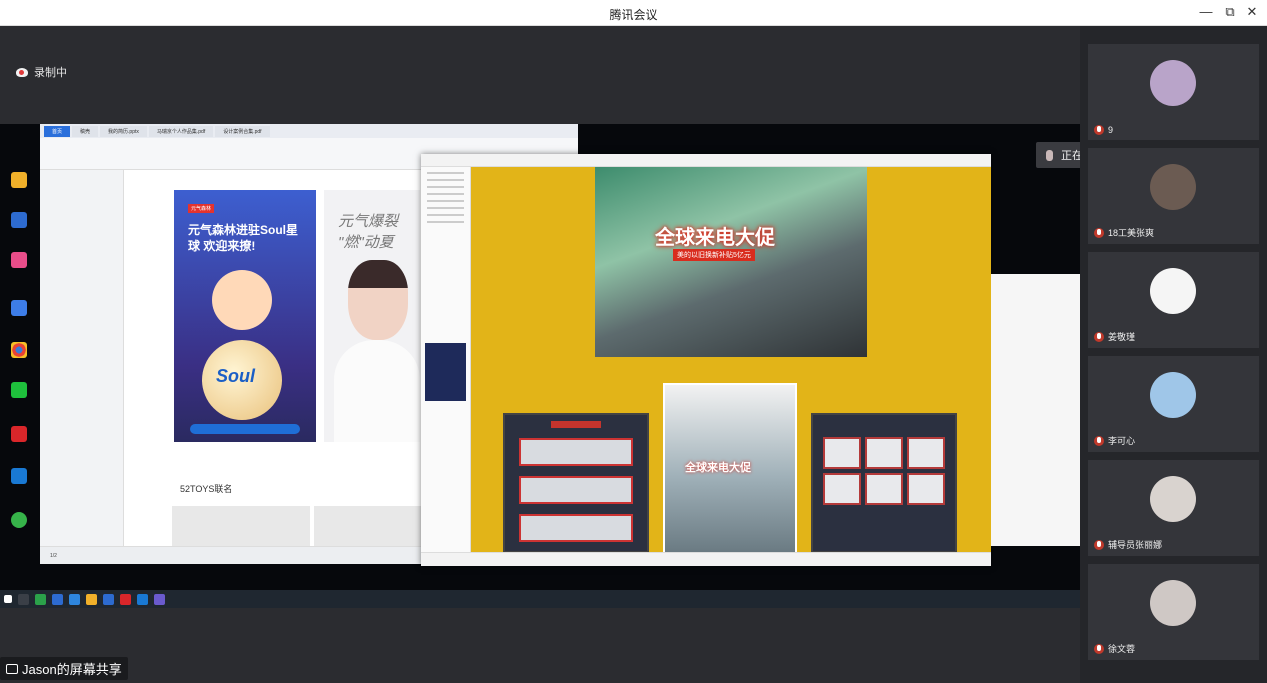  Describe the element at coordinates (1135, 545) in the screenshot. I see `participant-name: 辅导员张丽娜` at that location.